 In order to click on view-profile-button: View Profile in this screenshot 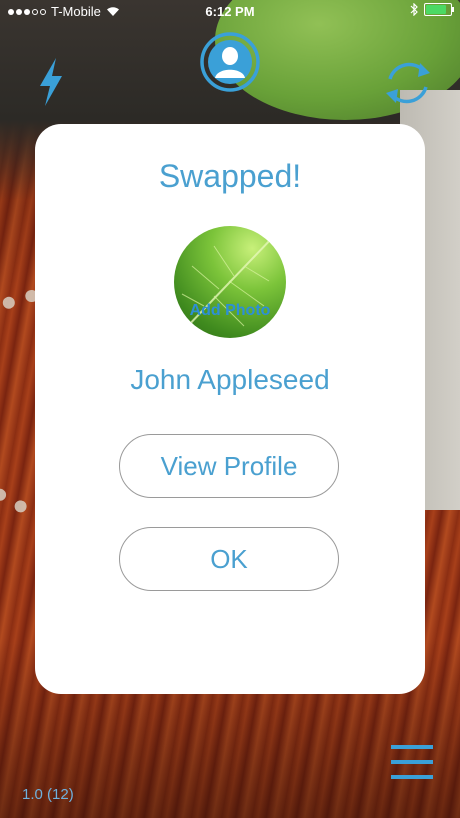, I will do `click(229, 466)`.